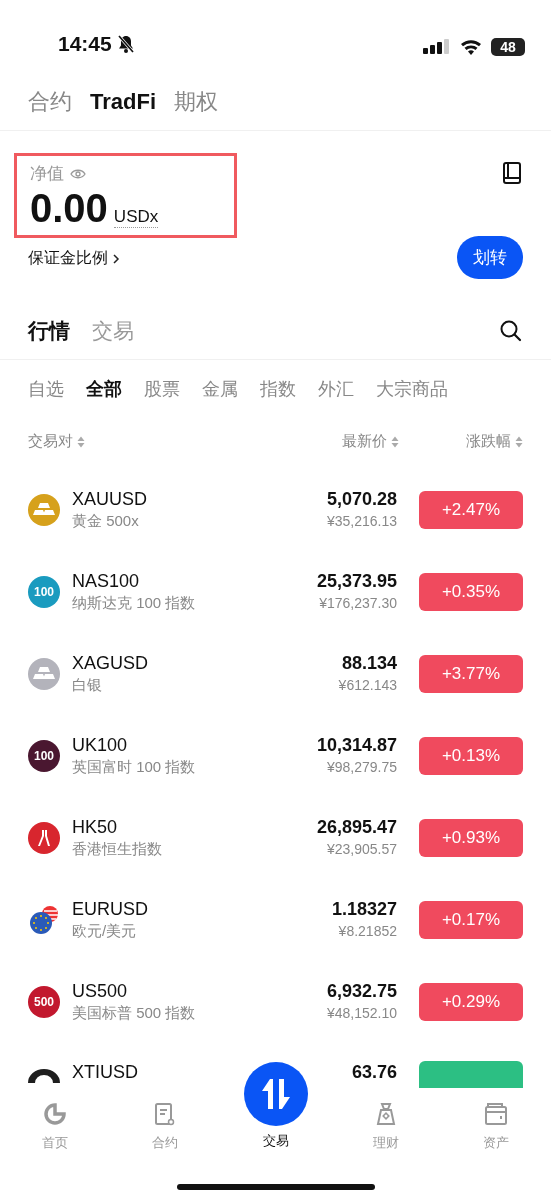 The width and height of the screenshot is (551, 1200). What do you see at coordinates (437, 47) in the screenshot?
I see `signal-icon` at bounding box center [437, 47].